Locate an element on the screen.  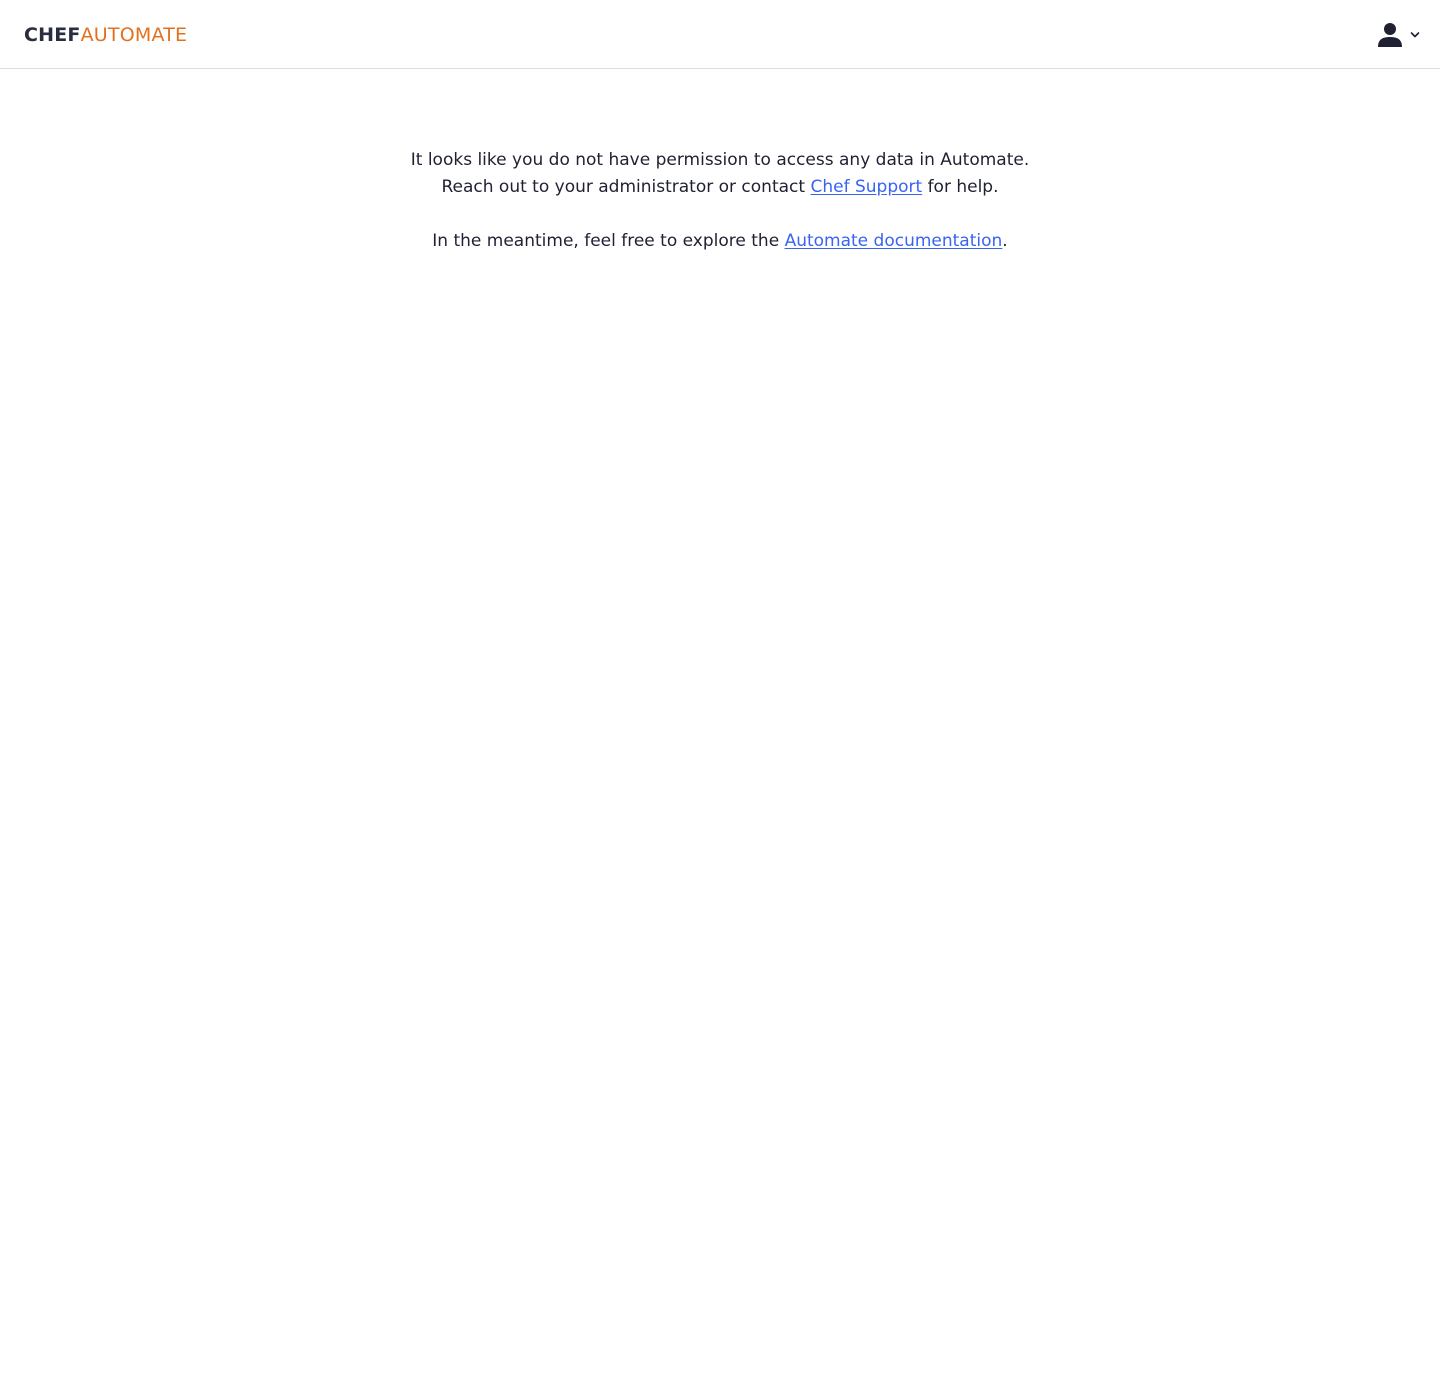
top-navigation-bar: CHEFAUTOMATE is located at coordinates (720, 34).